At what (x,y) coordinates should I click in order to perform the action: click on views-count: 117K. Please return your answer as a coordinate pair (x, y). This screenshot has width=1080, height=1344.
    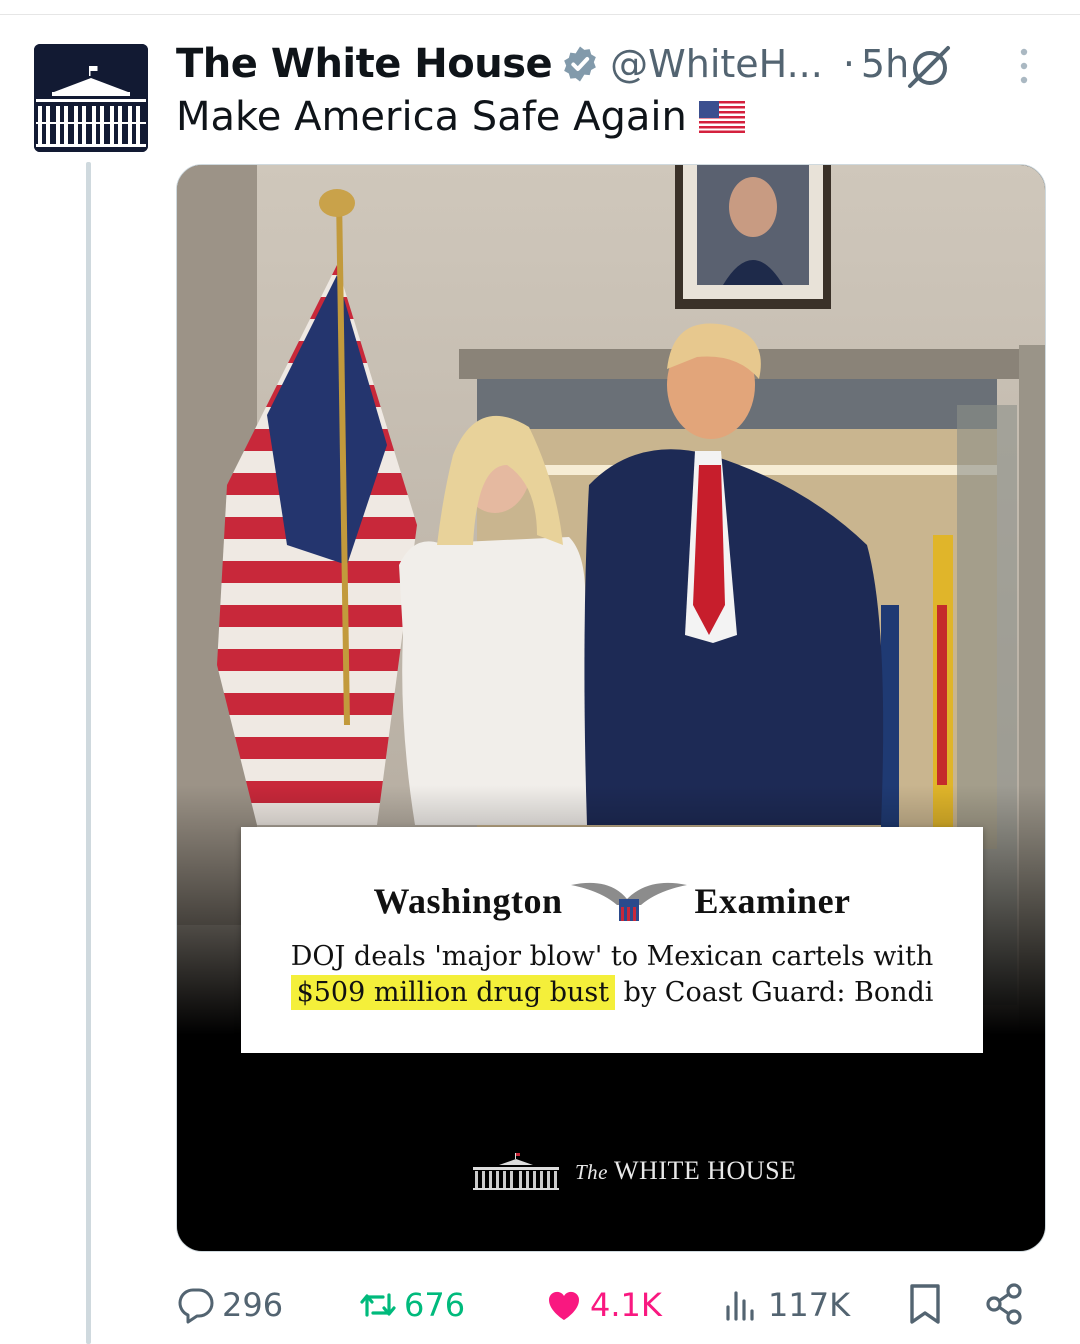
    Looking at the image, I should click on (809, 1305).